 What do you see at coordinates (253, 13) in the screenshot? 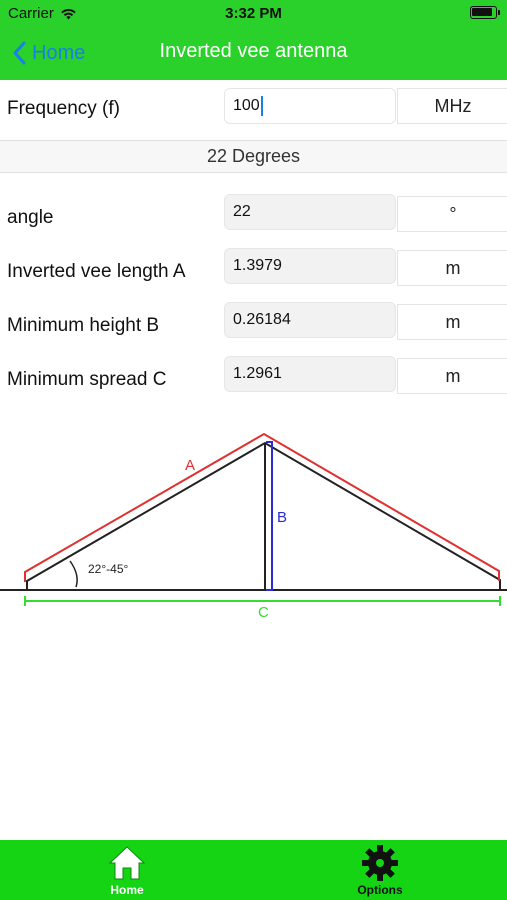
I see `status-time: 3:32 PM` at bounding box center [253, 13].